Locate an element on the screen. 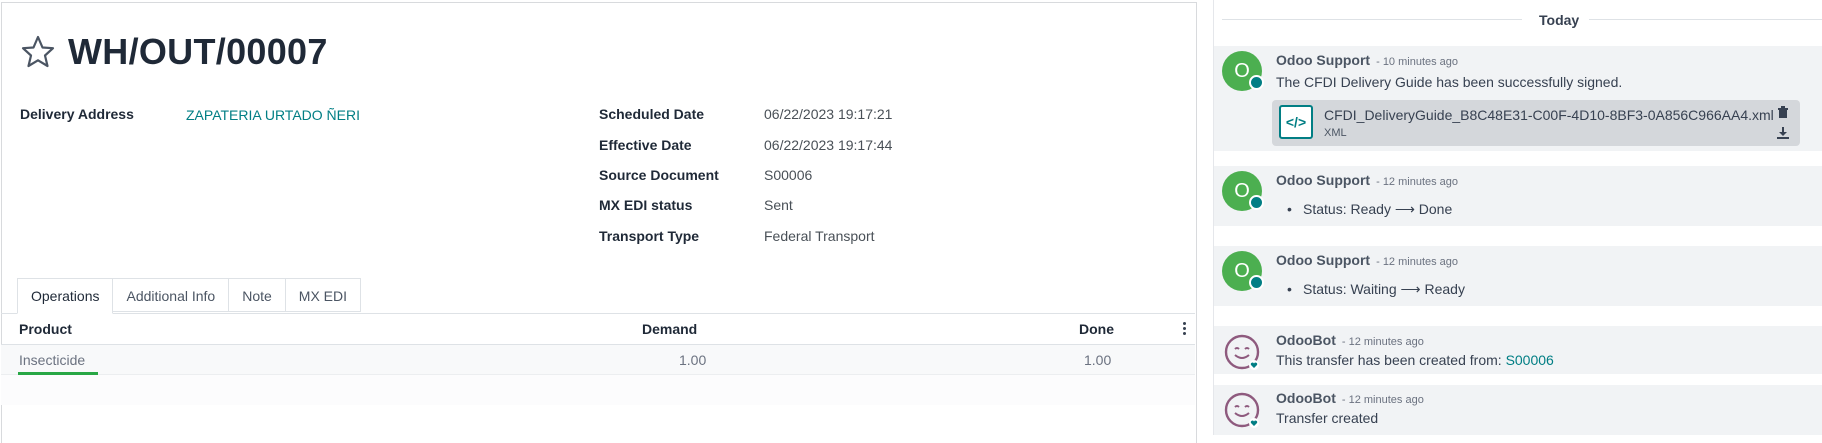 The image size is (1822, 443). mx-edi-status-field: Sent is located at coordinates (778, 205).